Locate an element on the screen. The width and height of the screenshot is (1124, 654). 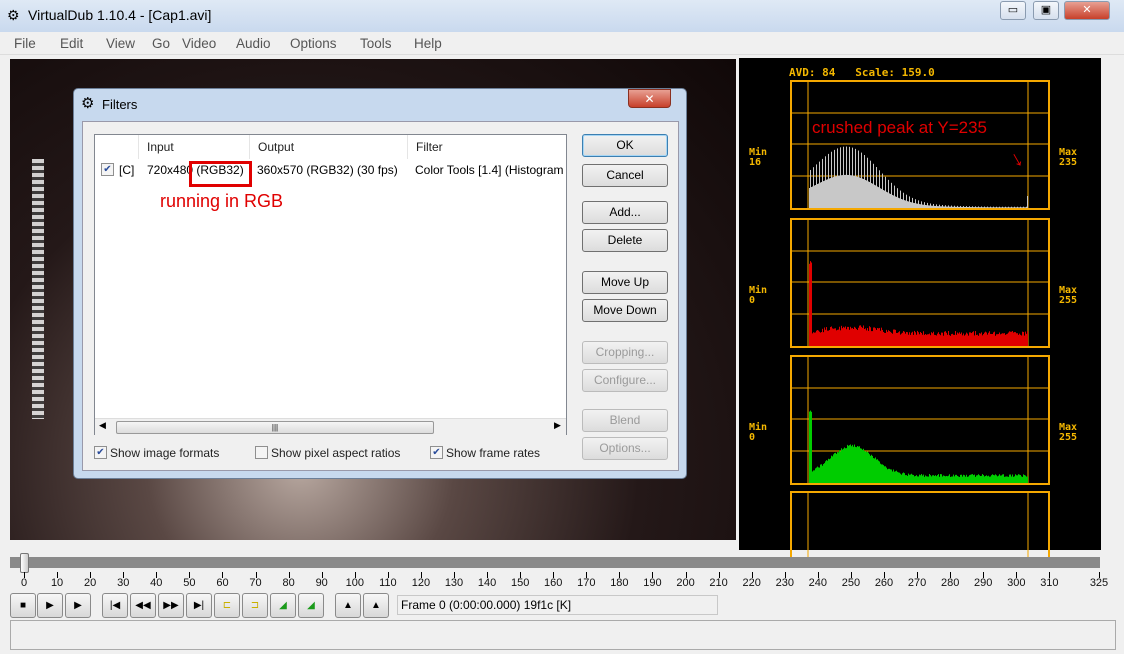
timeline-thumb is located at coordinates (24, 563).